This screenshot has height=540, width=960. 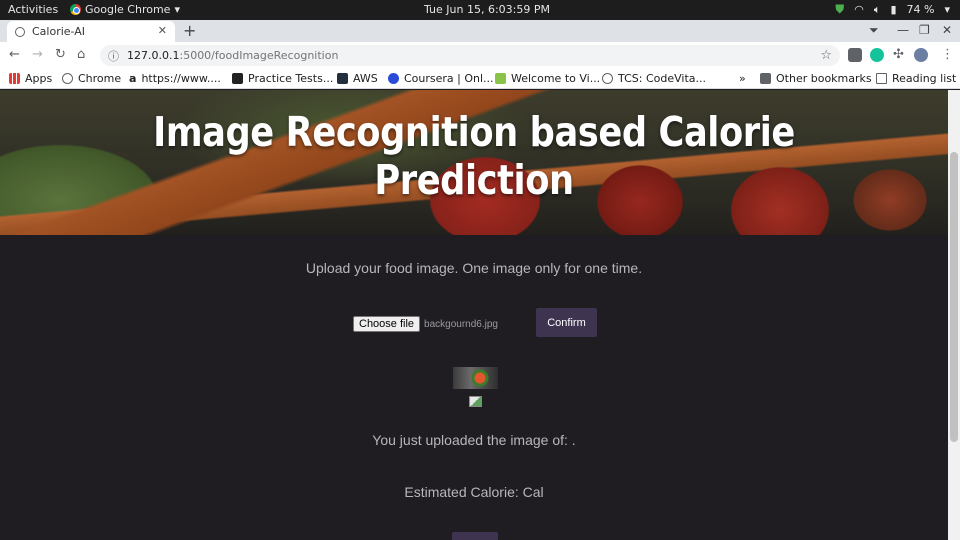 I want to click on forward-button: →, so click(x=37, y=54).